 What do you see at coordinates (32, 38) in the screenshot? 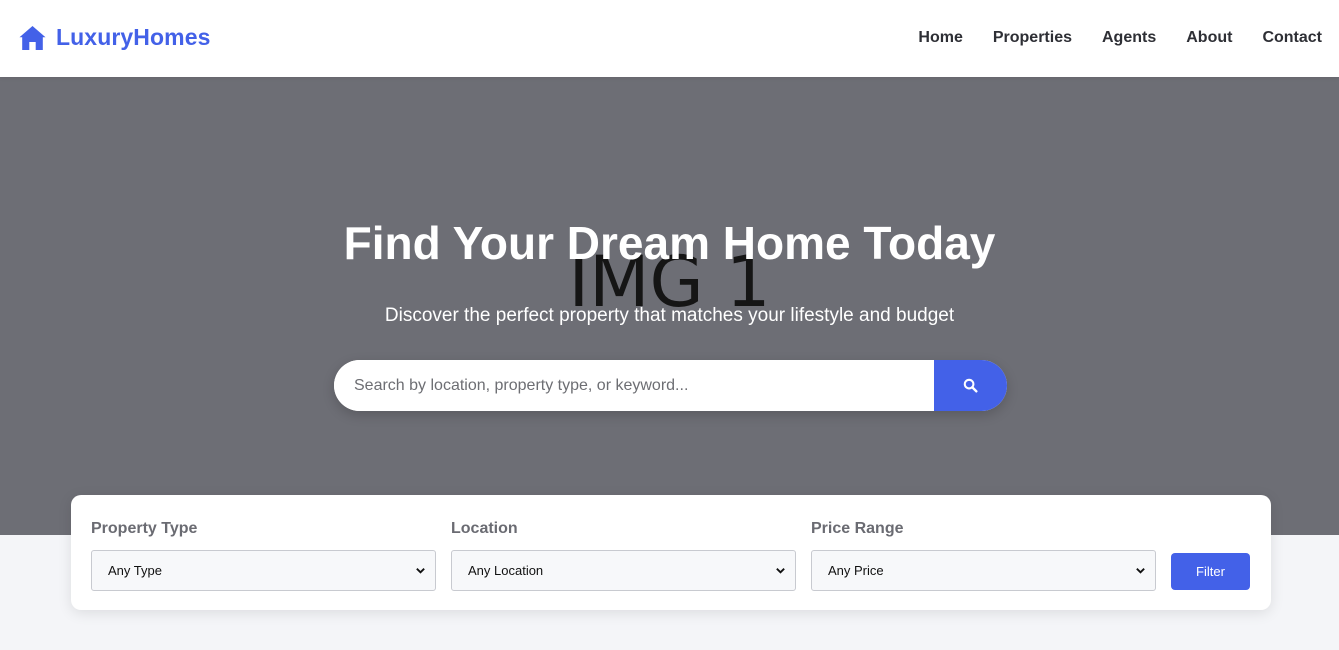
I see `home-icon` at bounding box center [32, 38].